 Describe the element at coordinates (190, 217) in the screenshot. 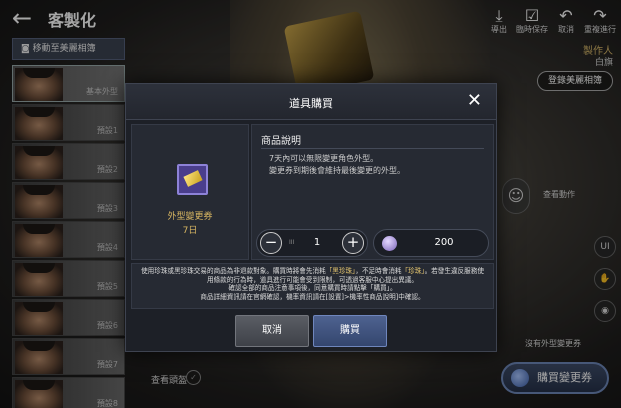

I see `item-name: 外型變更券` at that location.